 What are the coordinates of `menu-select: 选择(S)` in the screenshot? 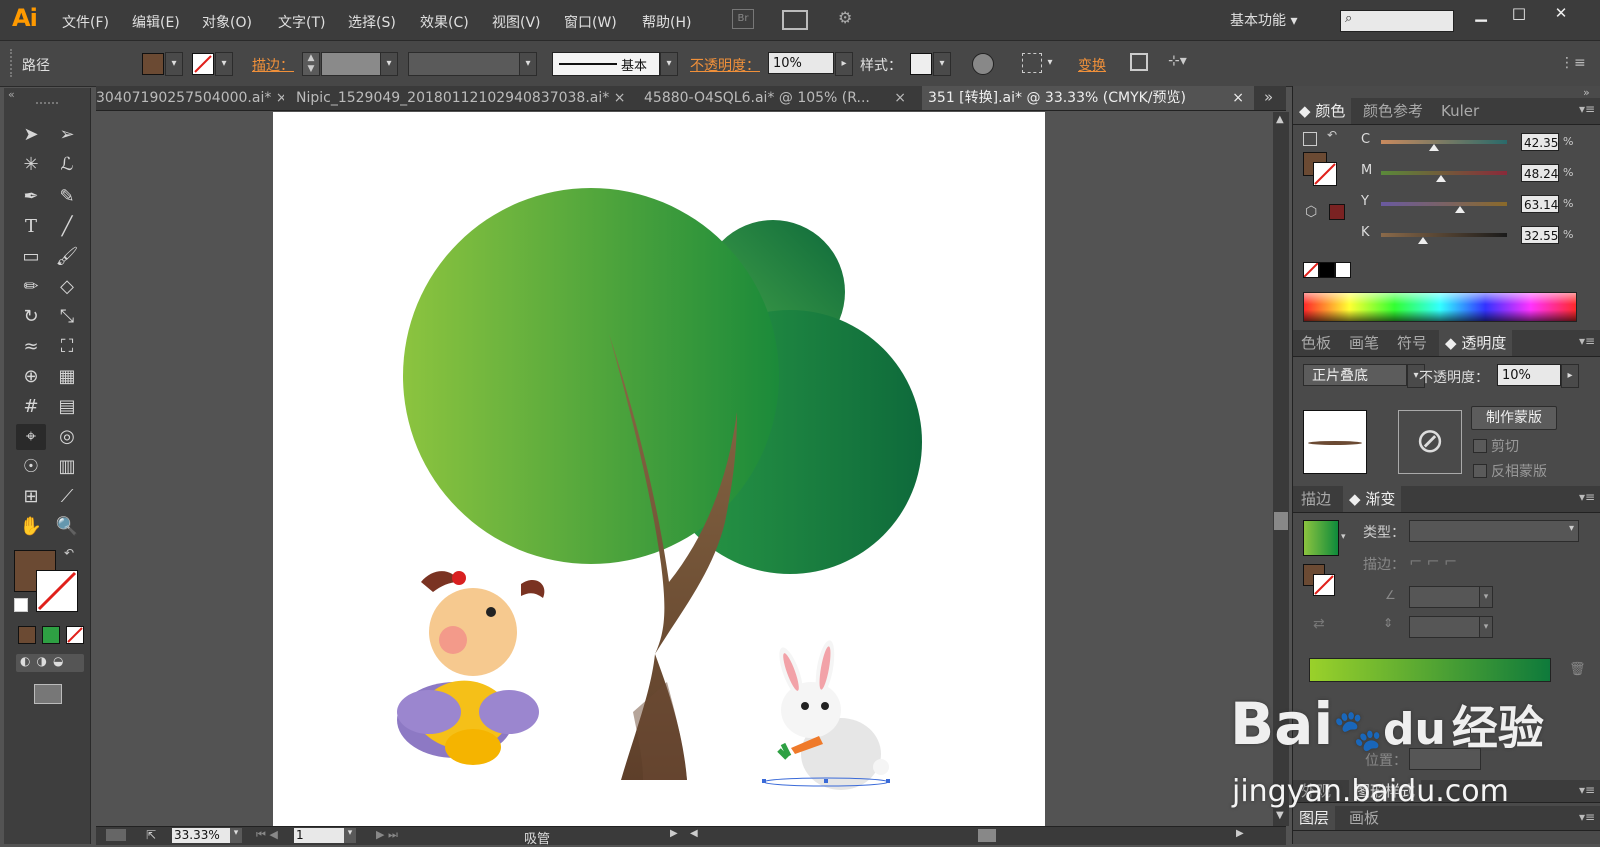 It's located at (372, 22).